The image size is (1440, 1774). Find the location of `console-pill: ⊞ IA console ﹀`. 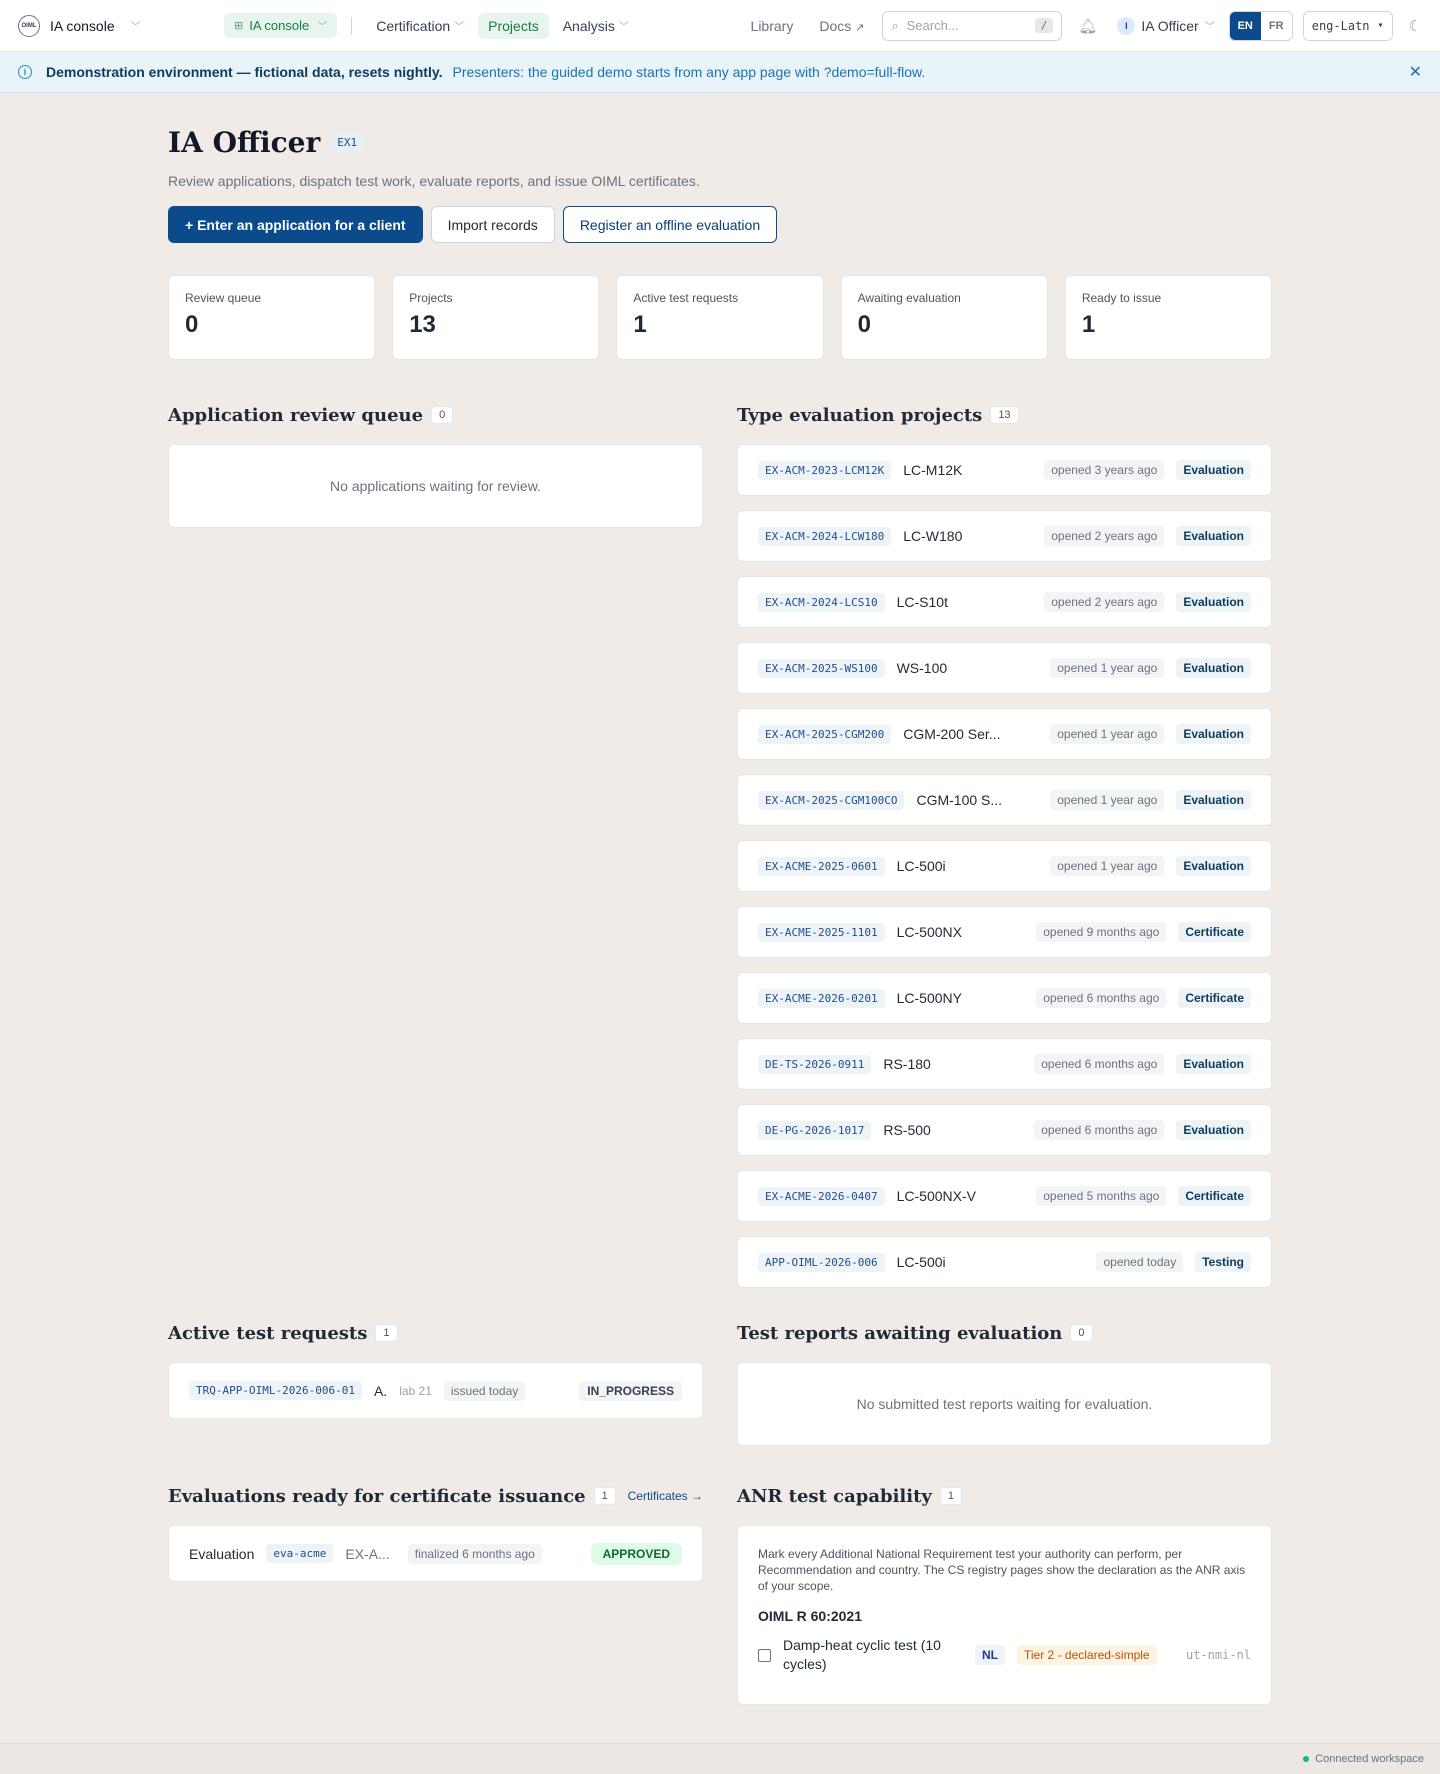

console-pill: ⊞ IA console ﹀ is located at coordinates (281, 25).